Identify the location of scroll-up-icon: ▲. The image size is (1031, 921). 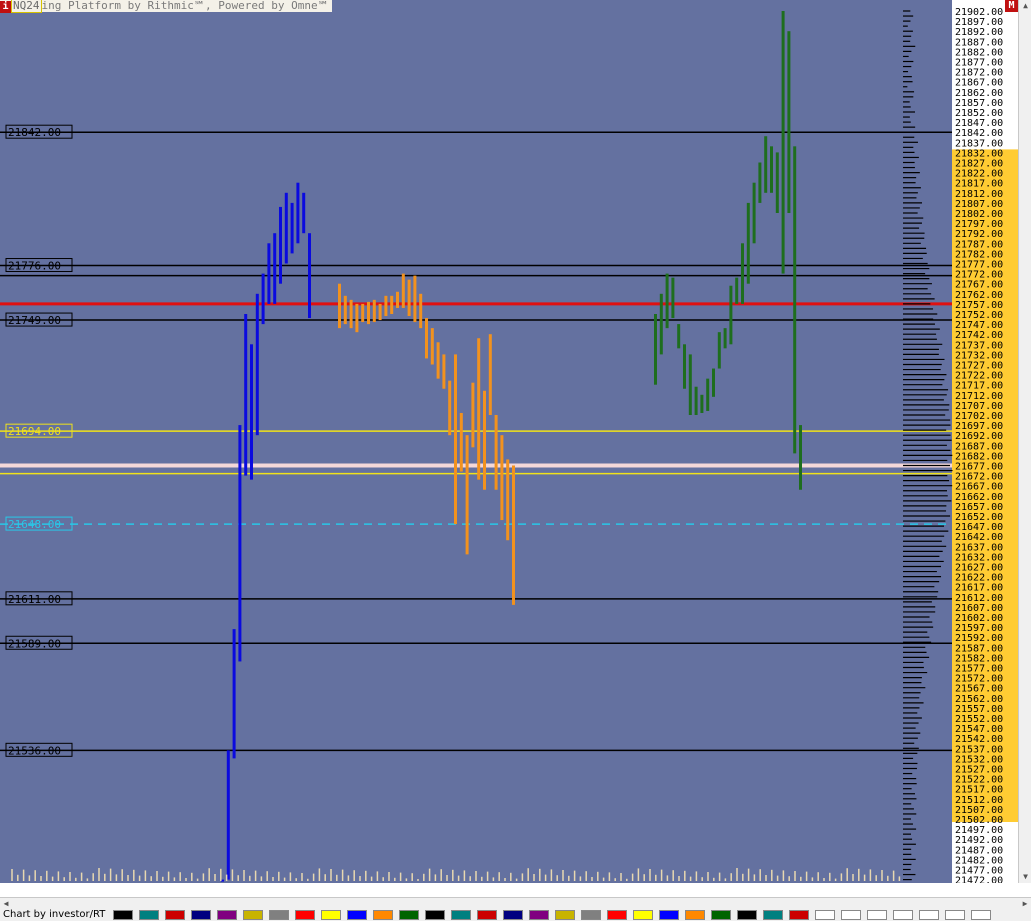
(1025, 6).